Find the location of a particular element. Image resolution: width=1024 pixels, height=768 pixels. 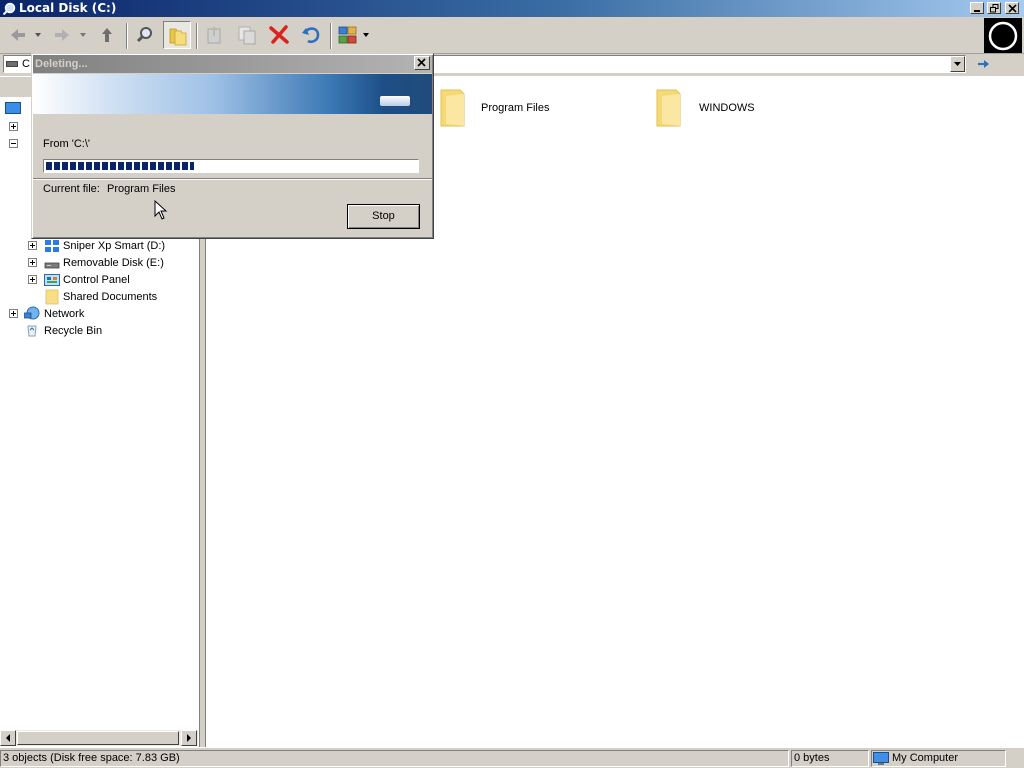

views-button is located at coordinates (348, 35).